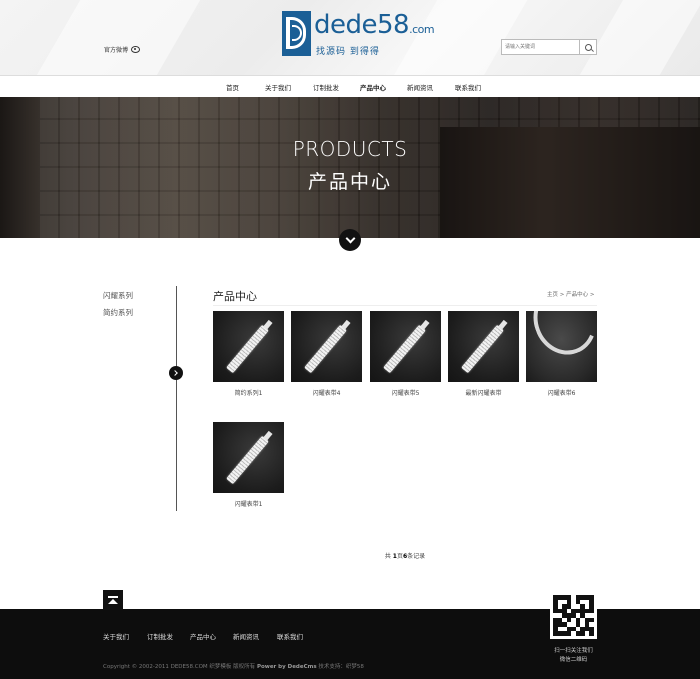  I want to click on sidebar-divider, so click(176, 398).